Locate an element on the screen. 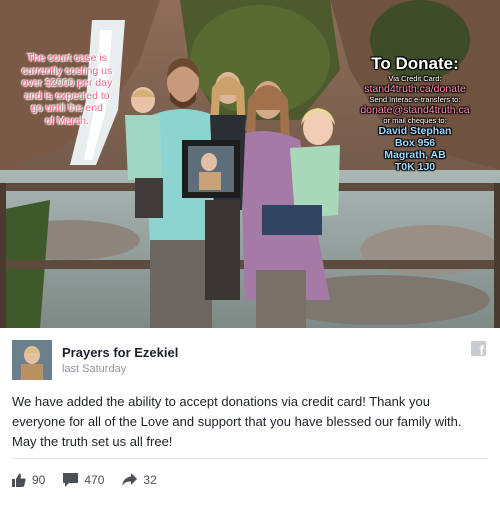  credit-card-label: Via Credit Card: is located at coordinates (415, 78).